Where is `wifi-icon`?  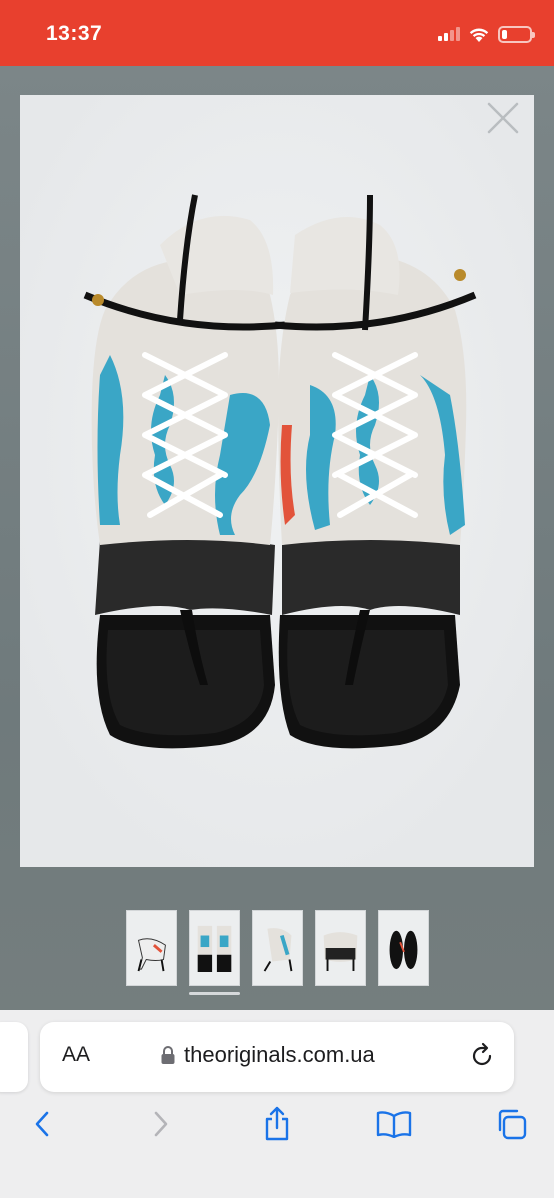
wifi-icon is located at coordinates (479, 35).